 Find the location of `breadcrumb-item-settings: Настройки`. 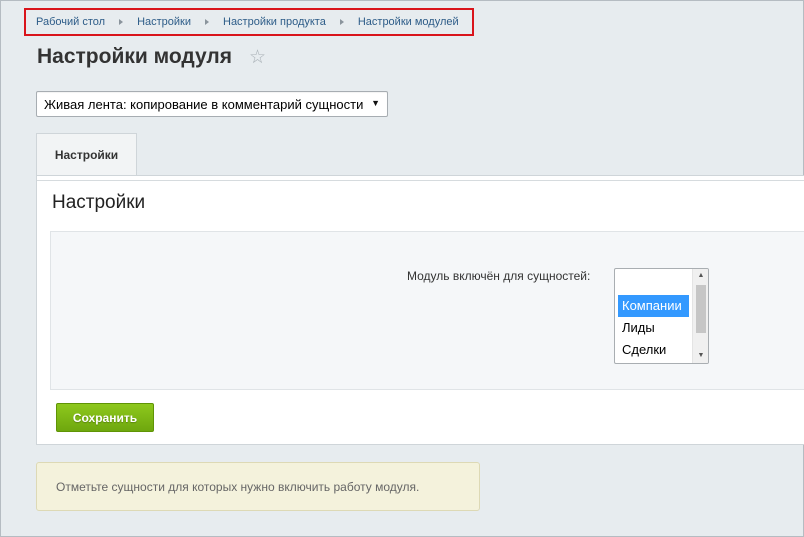

breadcrumb-item-settings: Настройки is located at coordinates (164, 22).